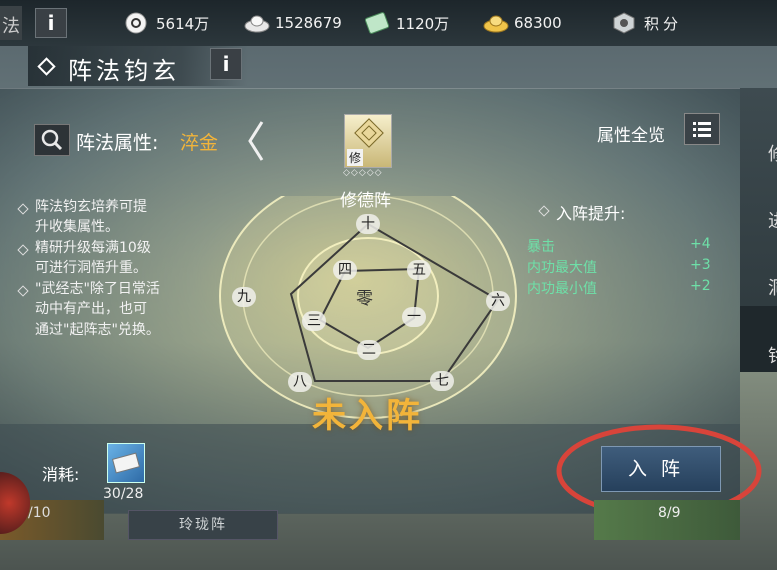 The image size is (777, 570). What do you see at coordinates (364, 296) in the screenshot?
I see `node-center: 零` at bounding box center [364, 296].